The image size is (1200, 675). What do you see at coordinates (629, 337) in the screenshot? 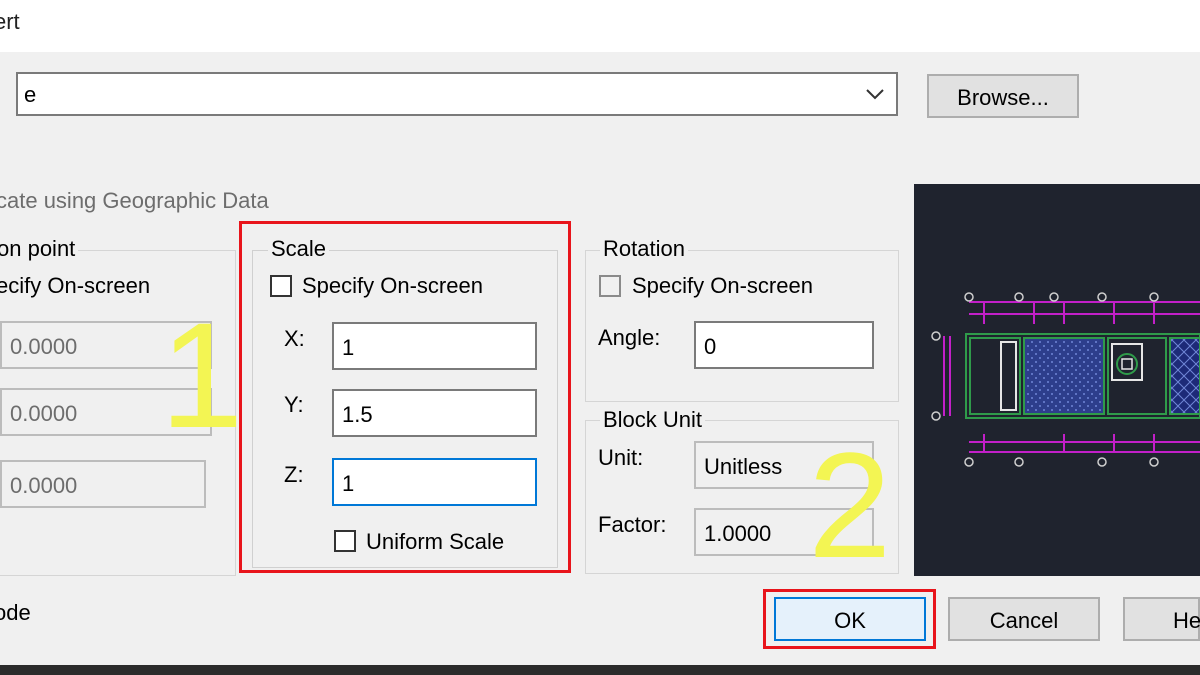
I see `angle-label: Angle:` at bounding box center [629, 337].